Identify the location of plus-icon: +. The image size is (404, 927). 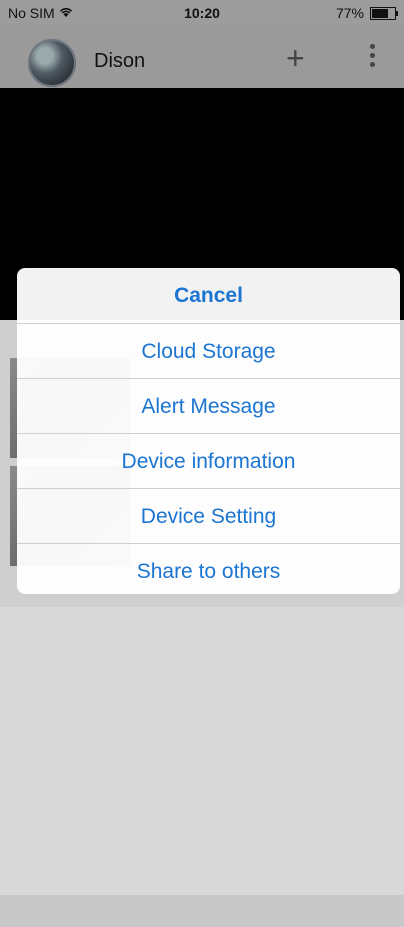
(295, 58).